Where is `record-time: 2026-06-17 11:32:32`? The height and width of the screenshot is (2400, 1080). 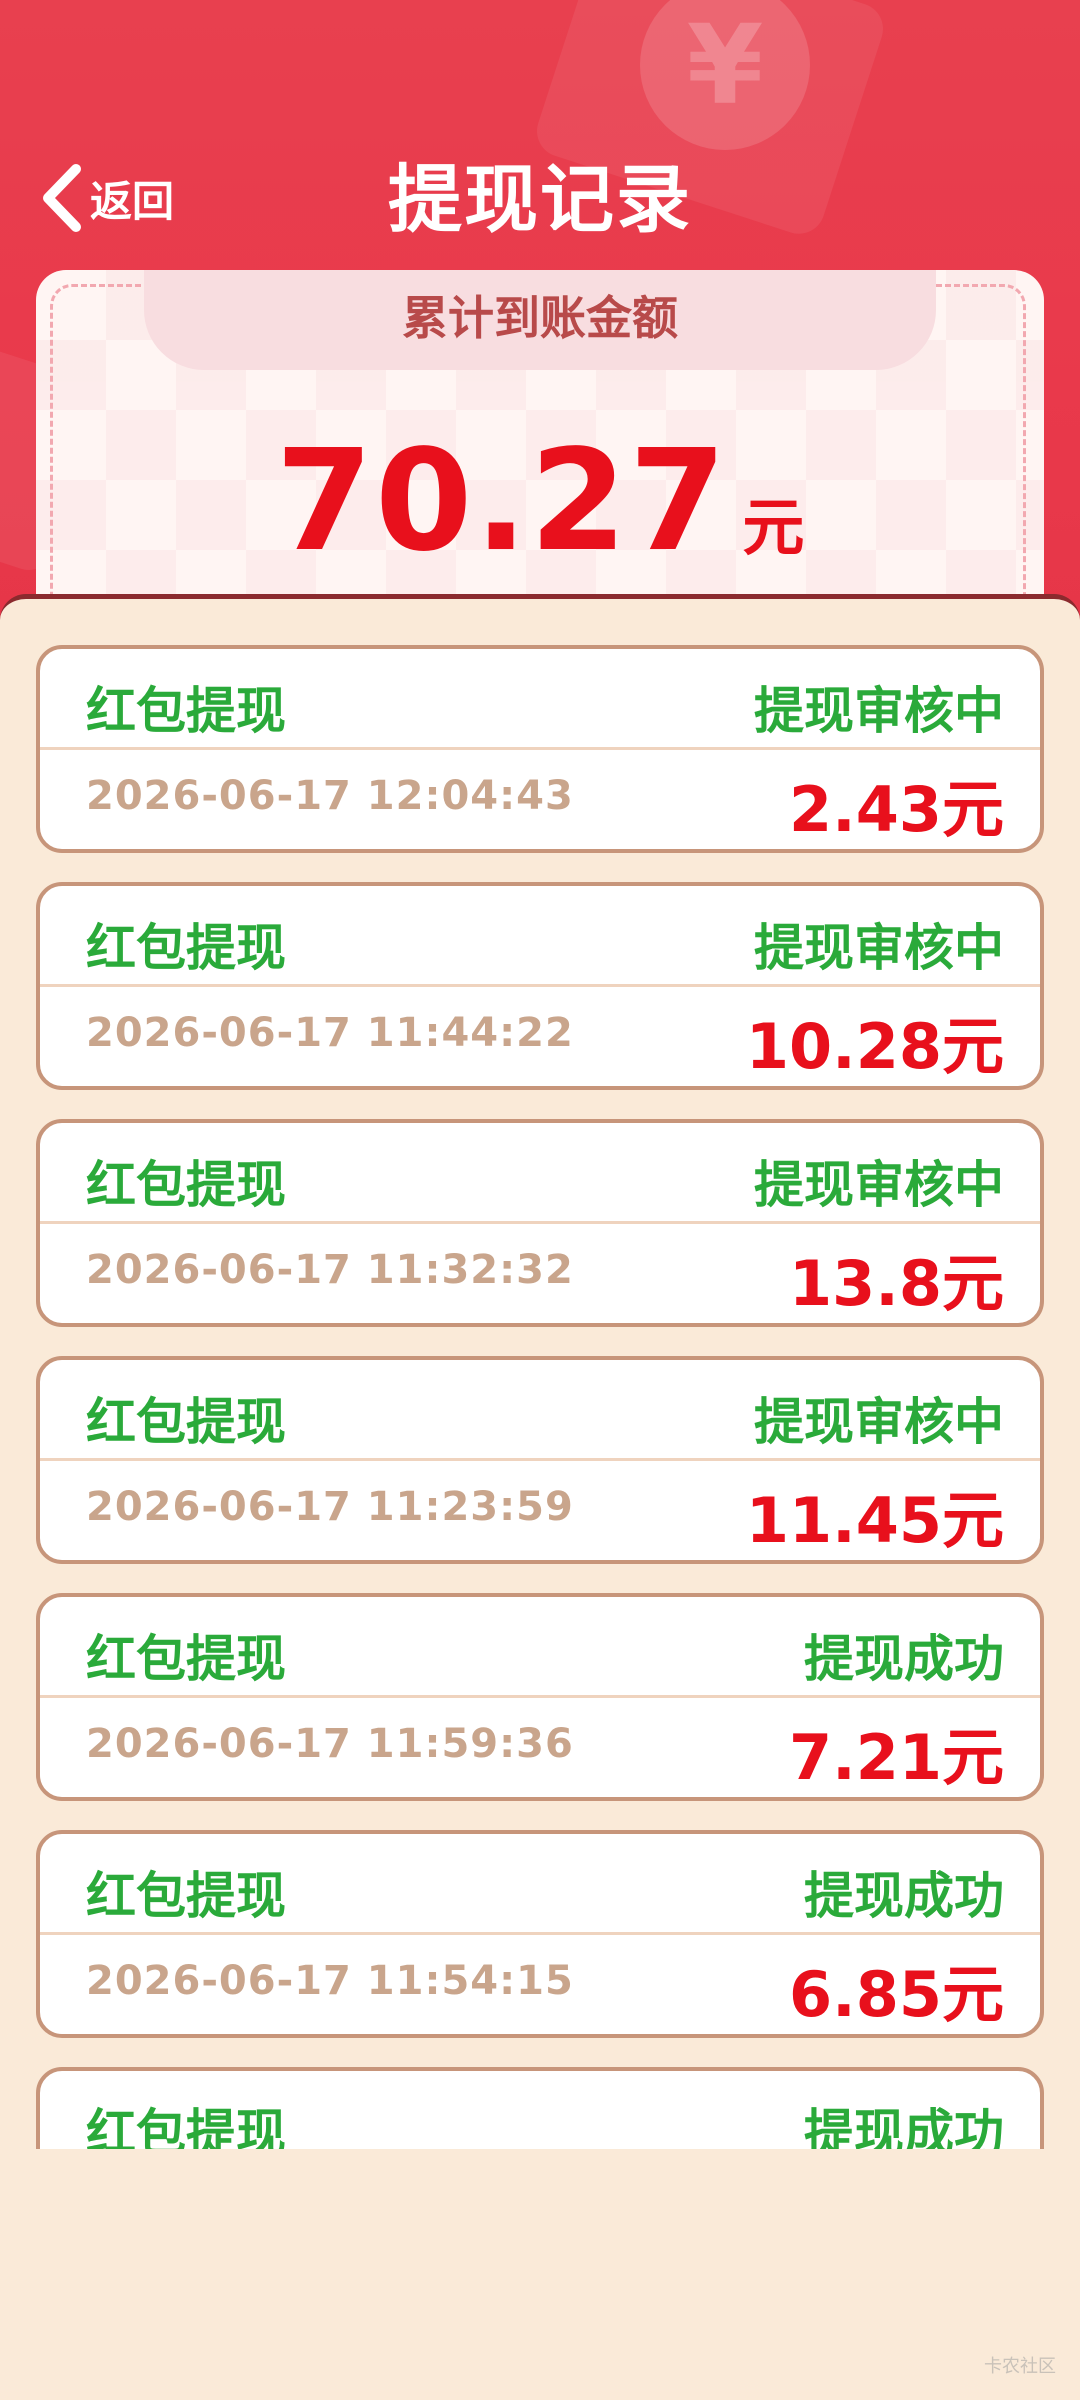 record-time: 2026-06-17 11:32:32 is located at coordinates (330, 1270).